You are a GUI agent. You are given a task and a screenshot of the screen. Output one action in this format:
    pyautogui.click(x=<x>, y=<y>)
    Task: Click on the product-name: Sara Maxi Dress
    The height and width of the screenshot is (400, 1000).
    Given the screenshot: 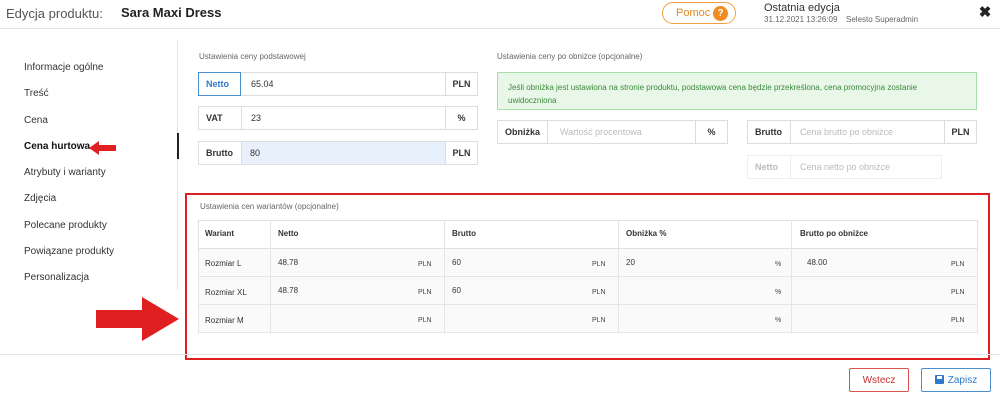 What is the action you would take?
    pyautogui.click(x=171, y=12)
    